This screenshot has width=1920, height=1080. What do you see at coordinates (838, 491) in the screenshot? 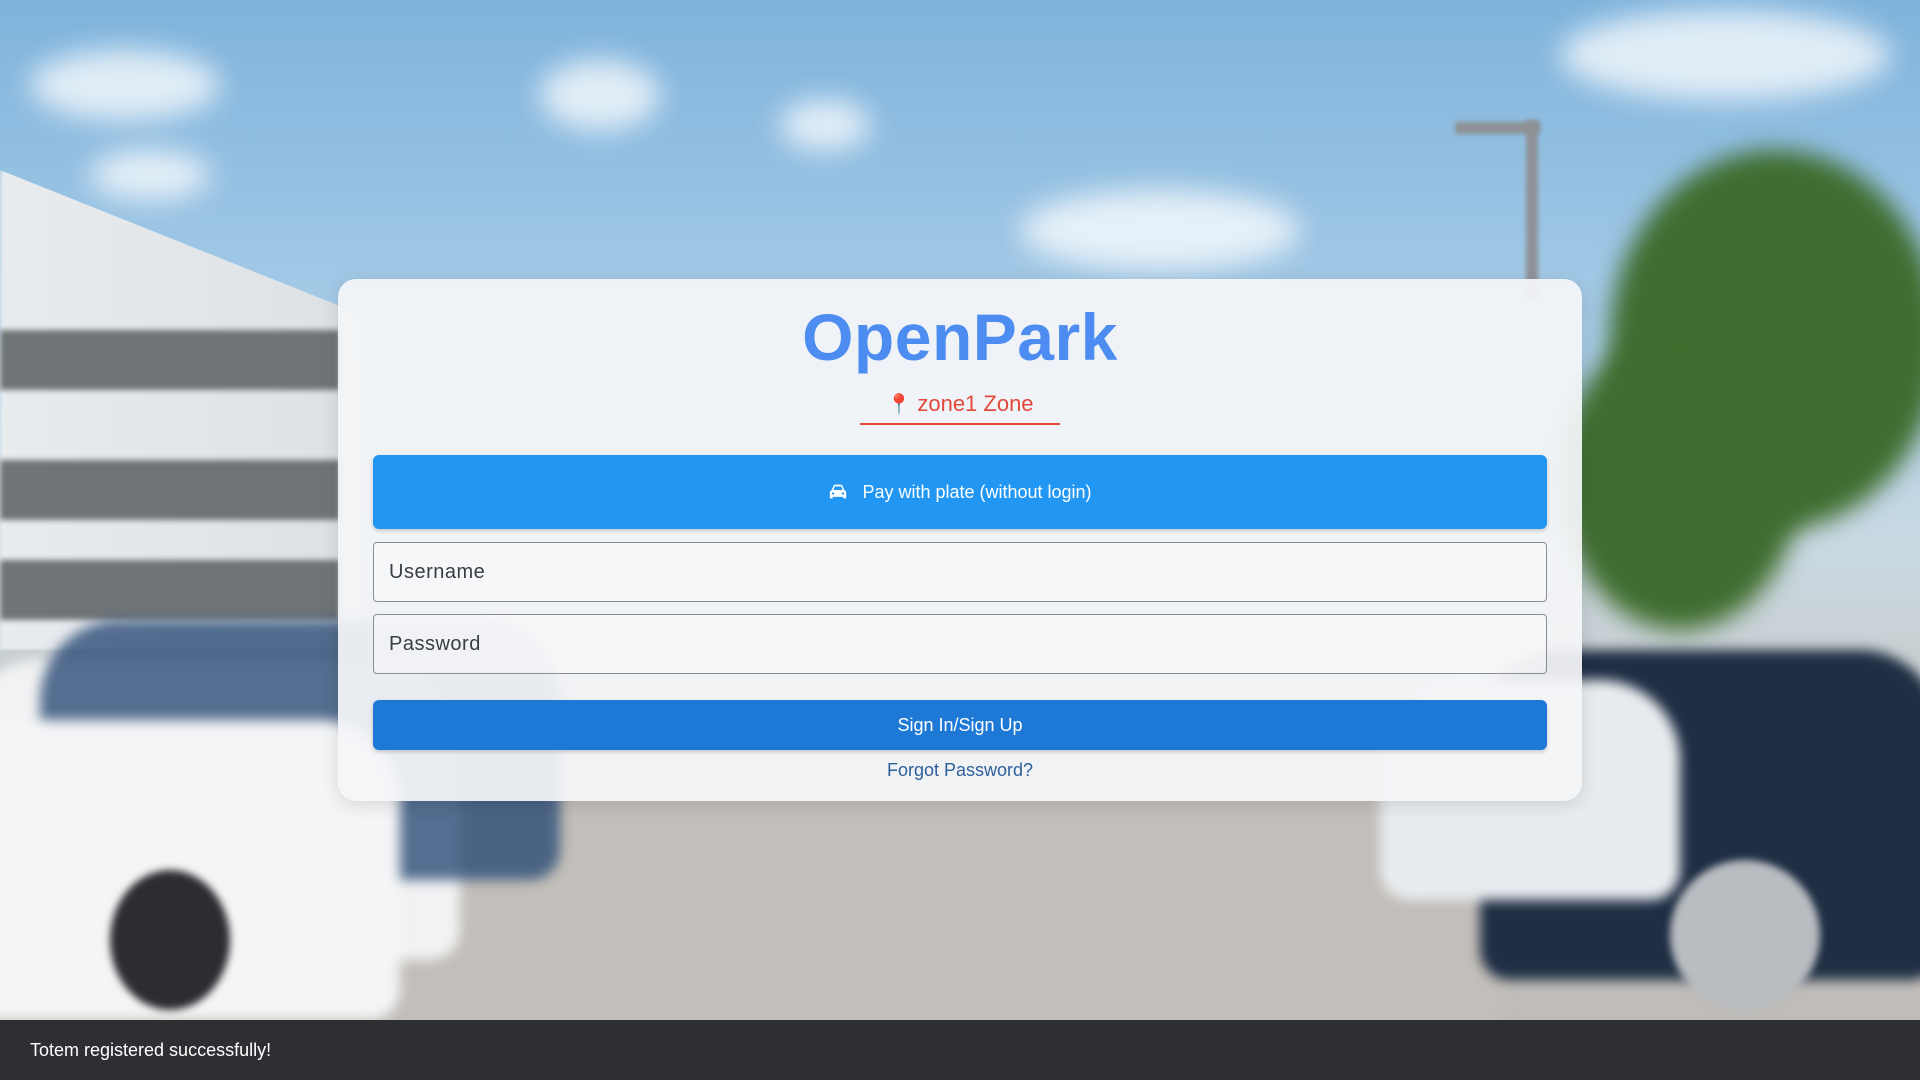
I see `car-icon` at bounding box center [838, 491].